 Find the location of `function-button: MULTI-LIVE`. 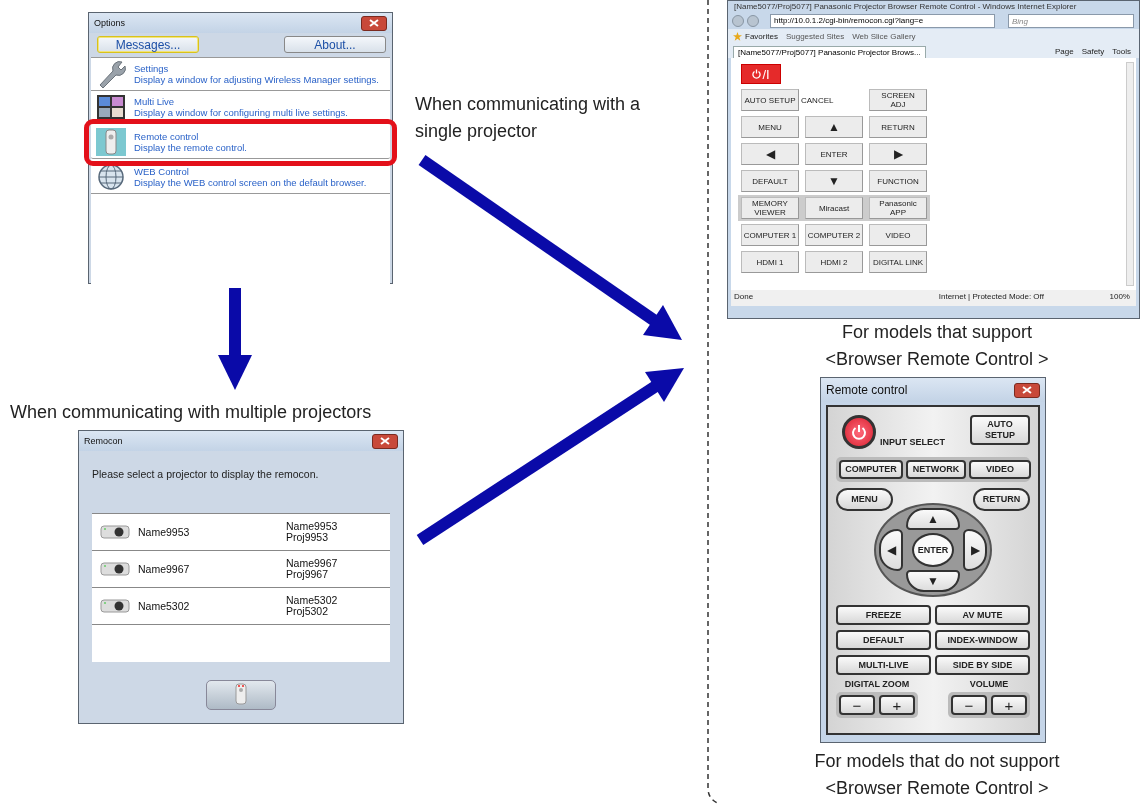

function-button: MULTI-LIVE is located at coordinates (883, 665).